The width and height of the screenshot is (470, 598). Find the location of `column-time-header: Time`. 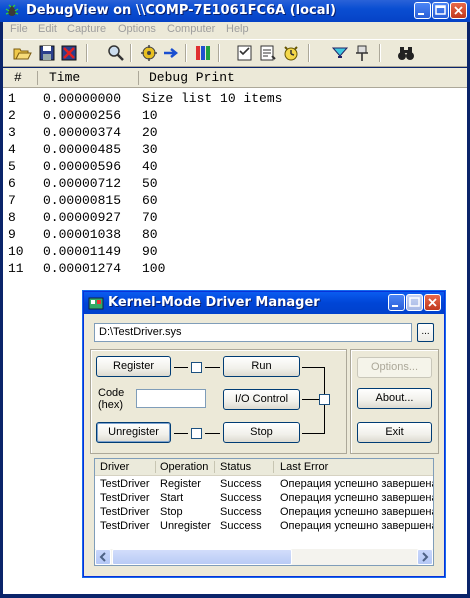

column-time-header: Time is located at coordinates (64, 77).